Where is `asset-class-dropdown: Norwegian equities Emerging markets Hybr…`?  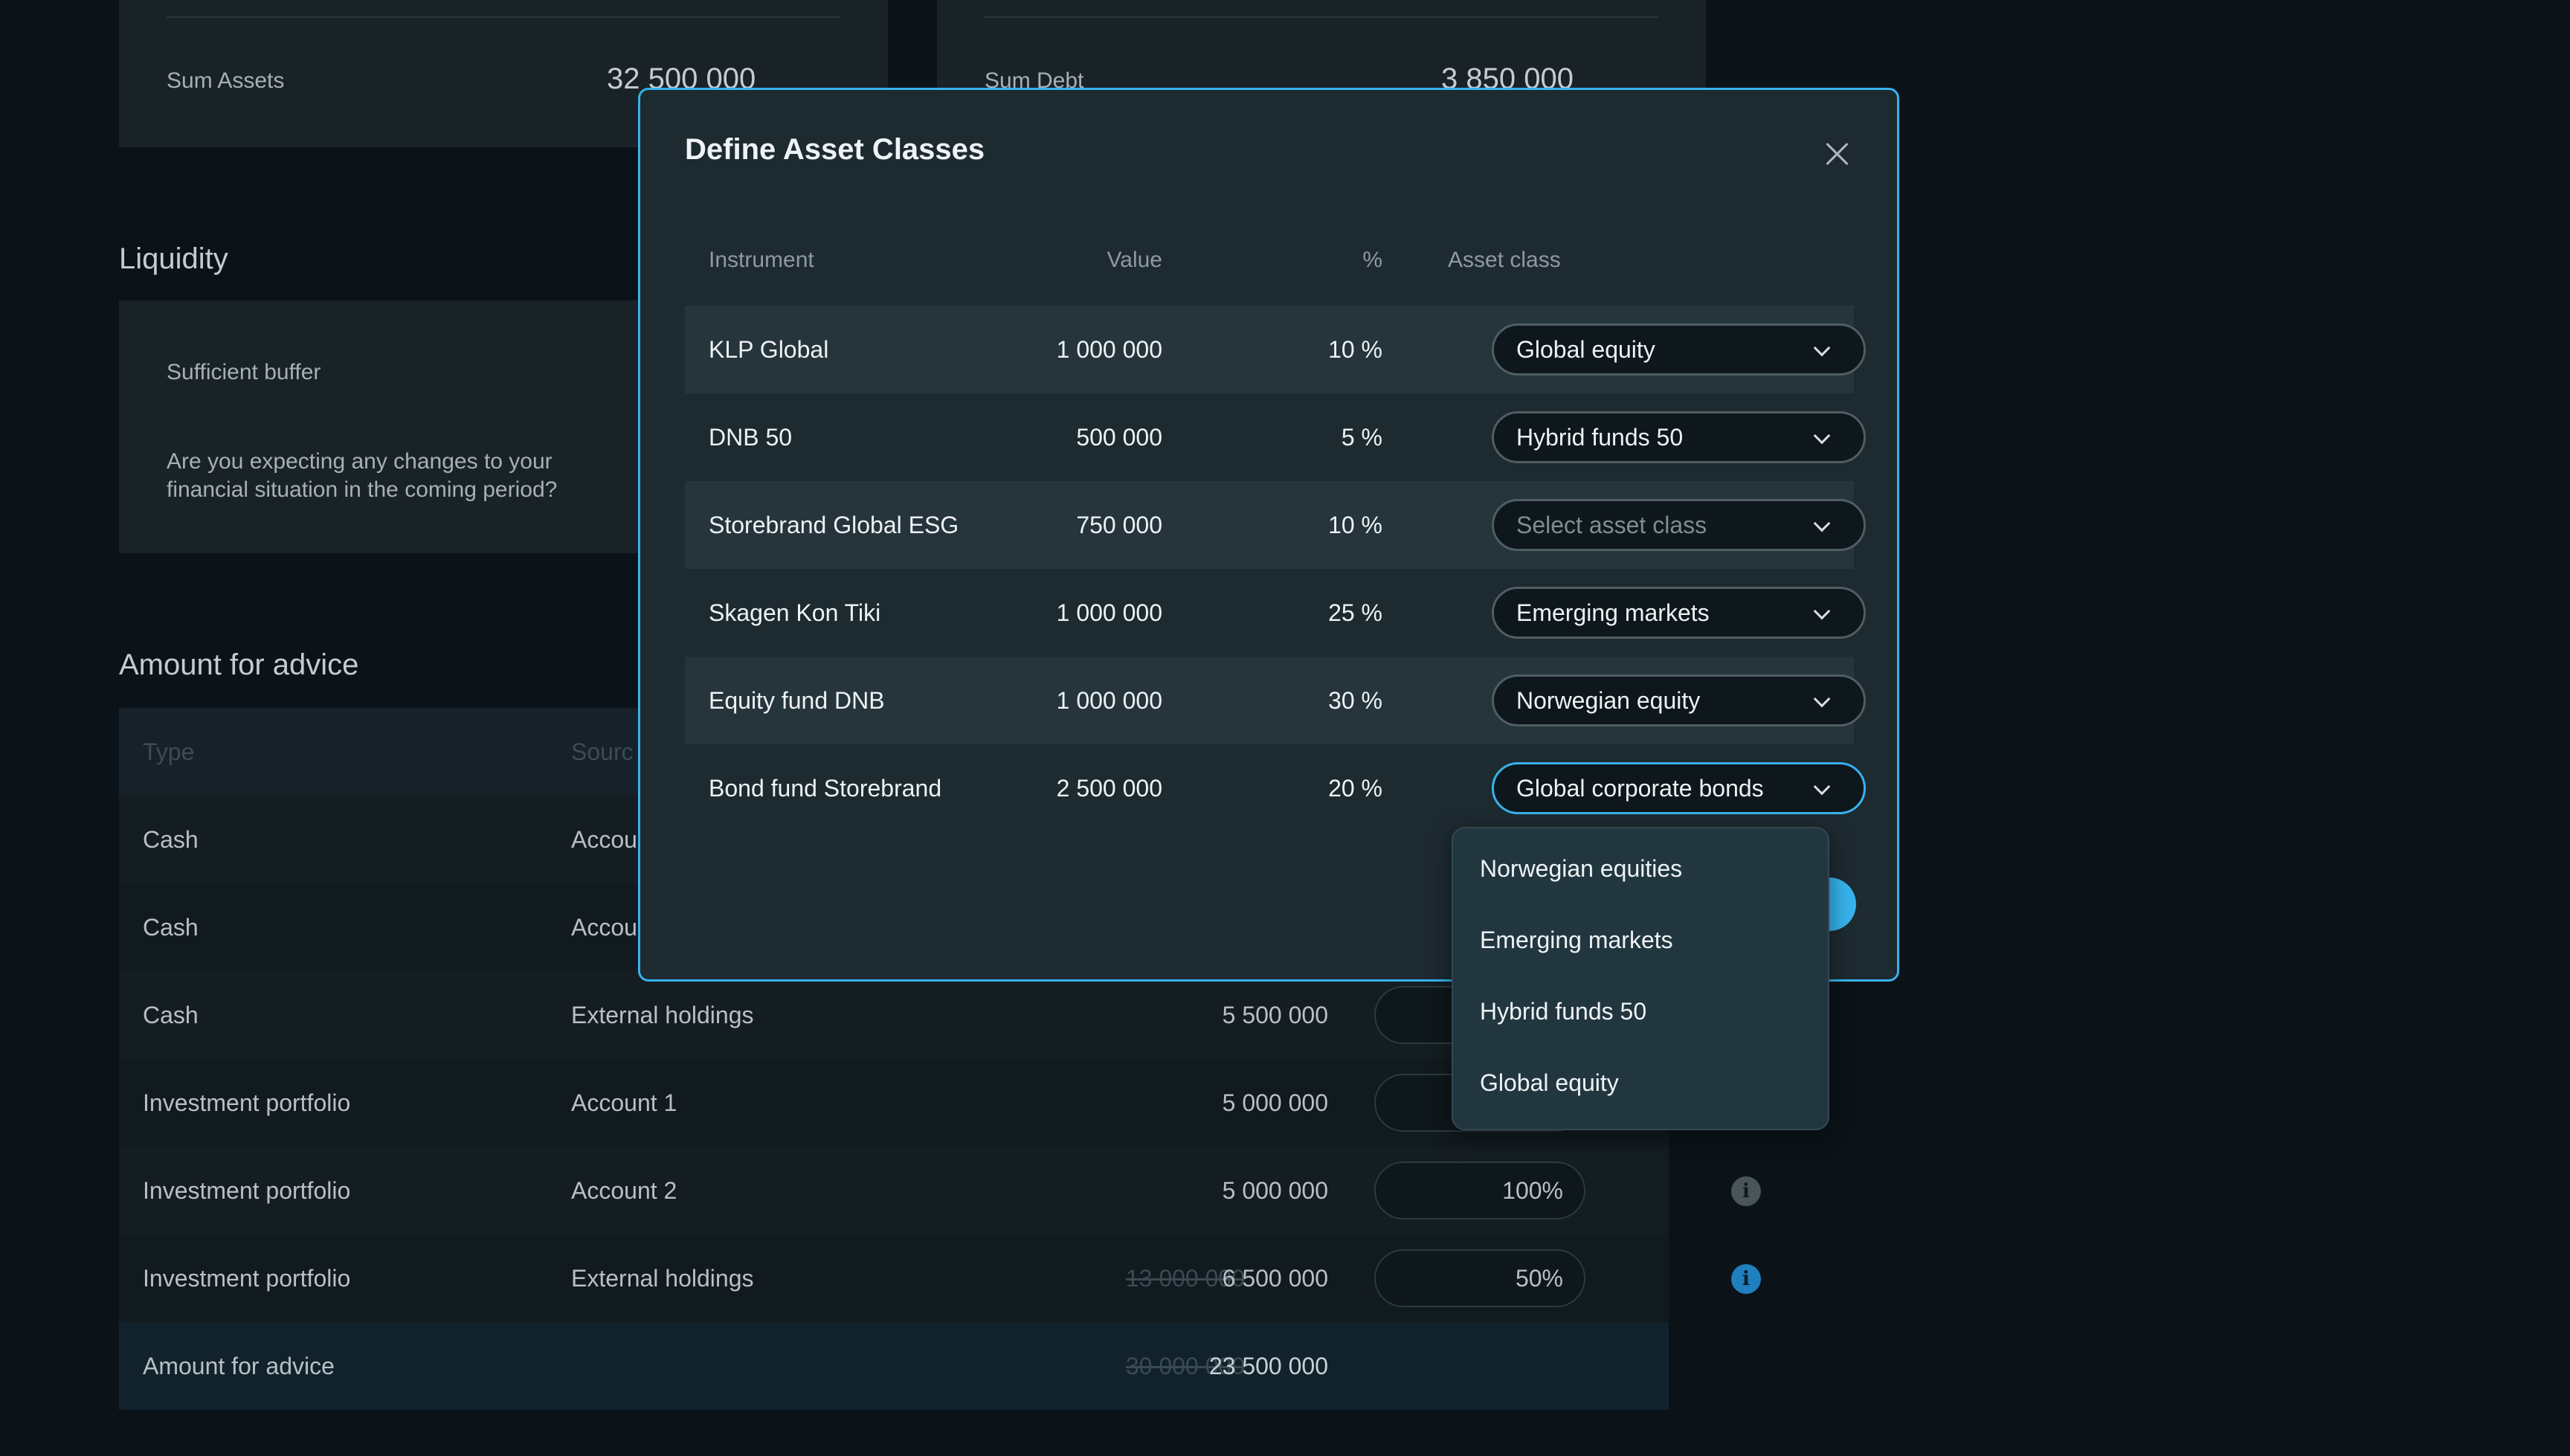
asset-class-dropdown: Norwegian equities Emerging markets Hybr… is located at coordinates (1641, 979).